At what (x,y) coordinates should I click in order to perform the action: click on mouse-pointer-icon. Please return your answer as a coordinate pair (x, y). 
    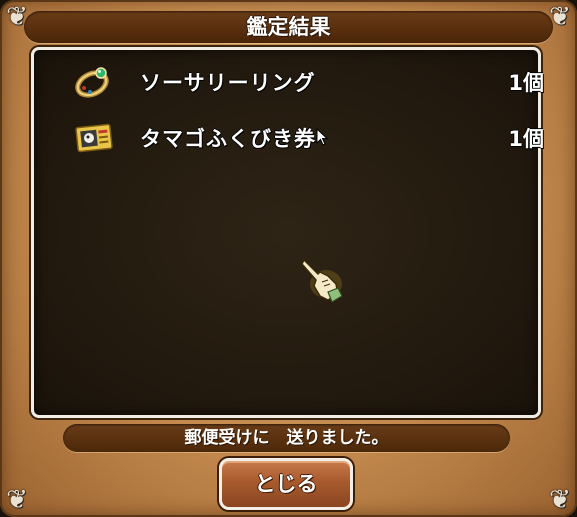
    Looking at the image, I should click on (322, 136).